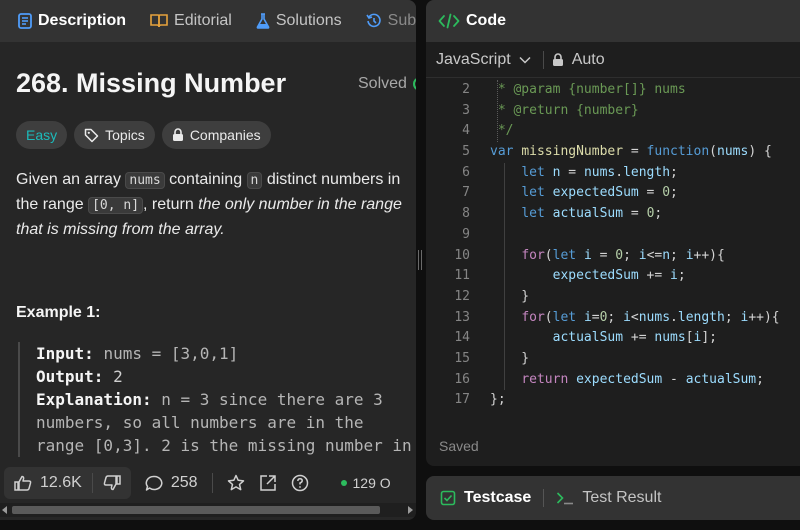 The height and width of the screenshot is (530, 800). I want to click on online-count: 129 O, so click(365, 483).